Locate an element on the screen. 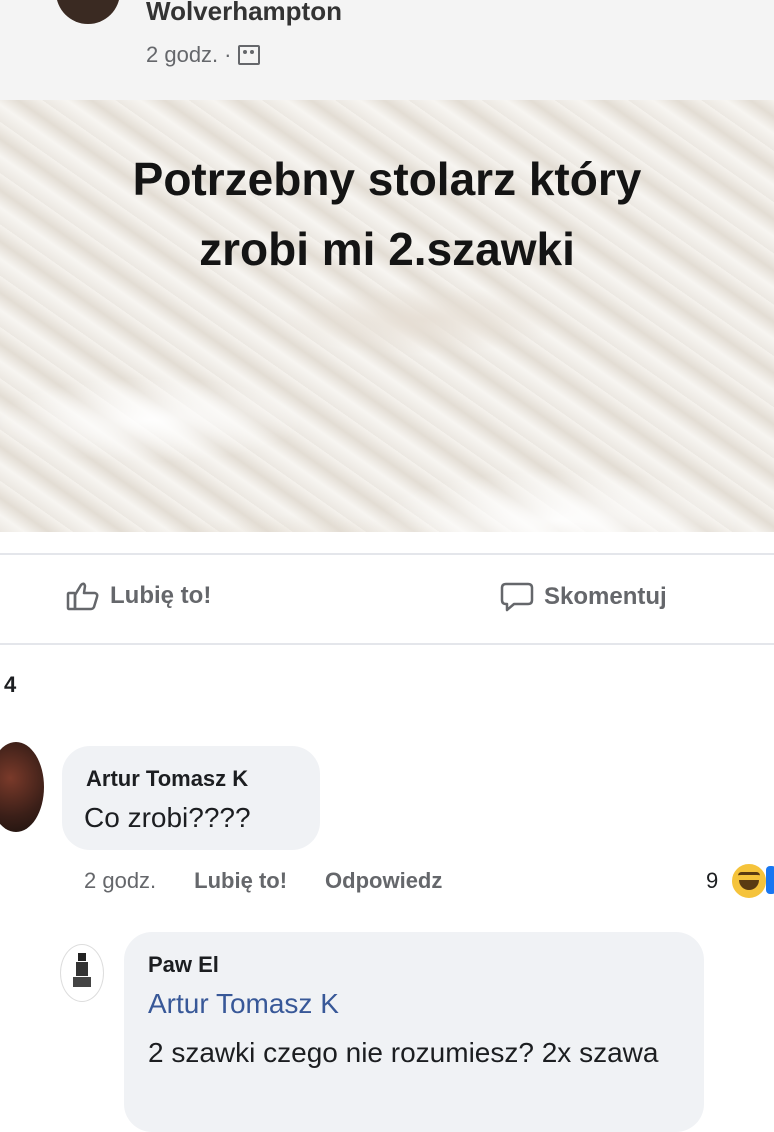  comment-author: Artur Tomasz K is located at coordinates (167, 779).